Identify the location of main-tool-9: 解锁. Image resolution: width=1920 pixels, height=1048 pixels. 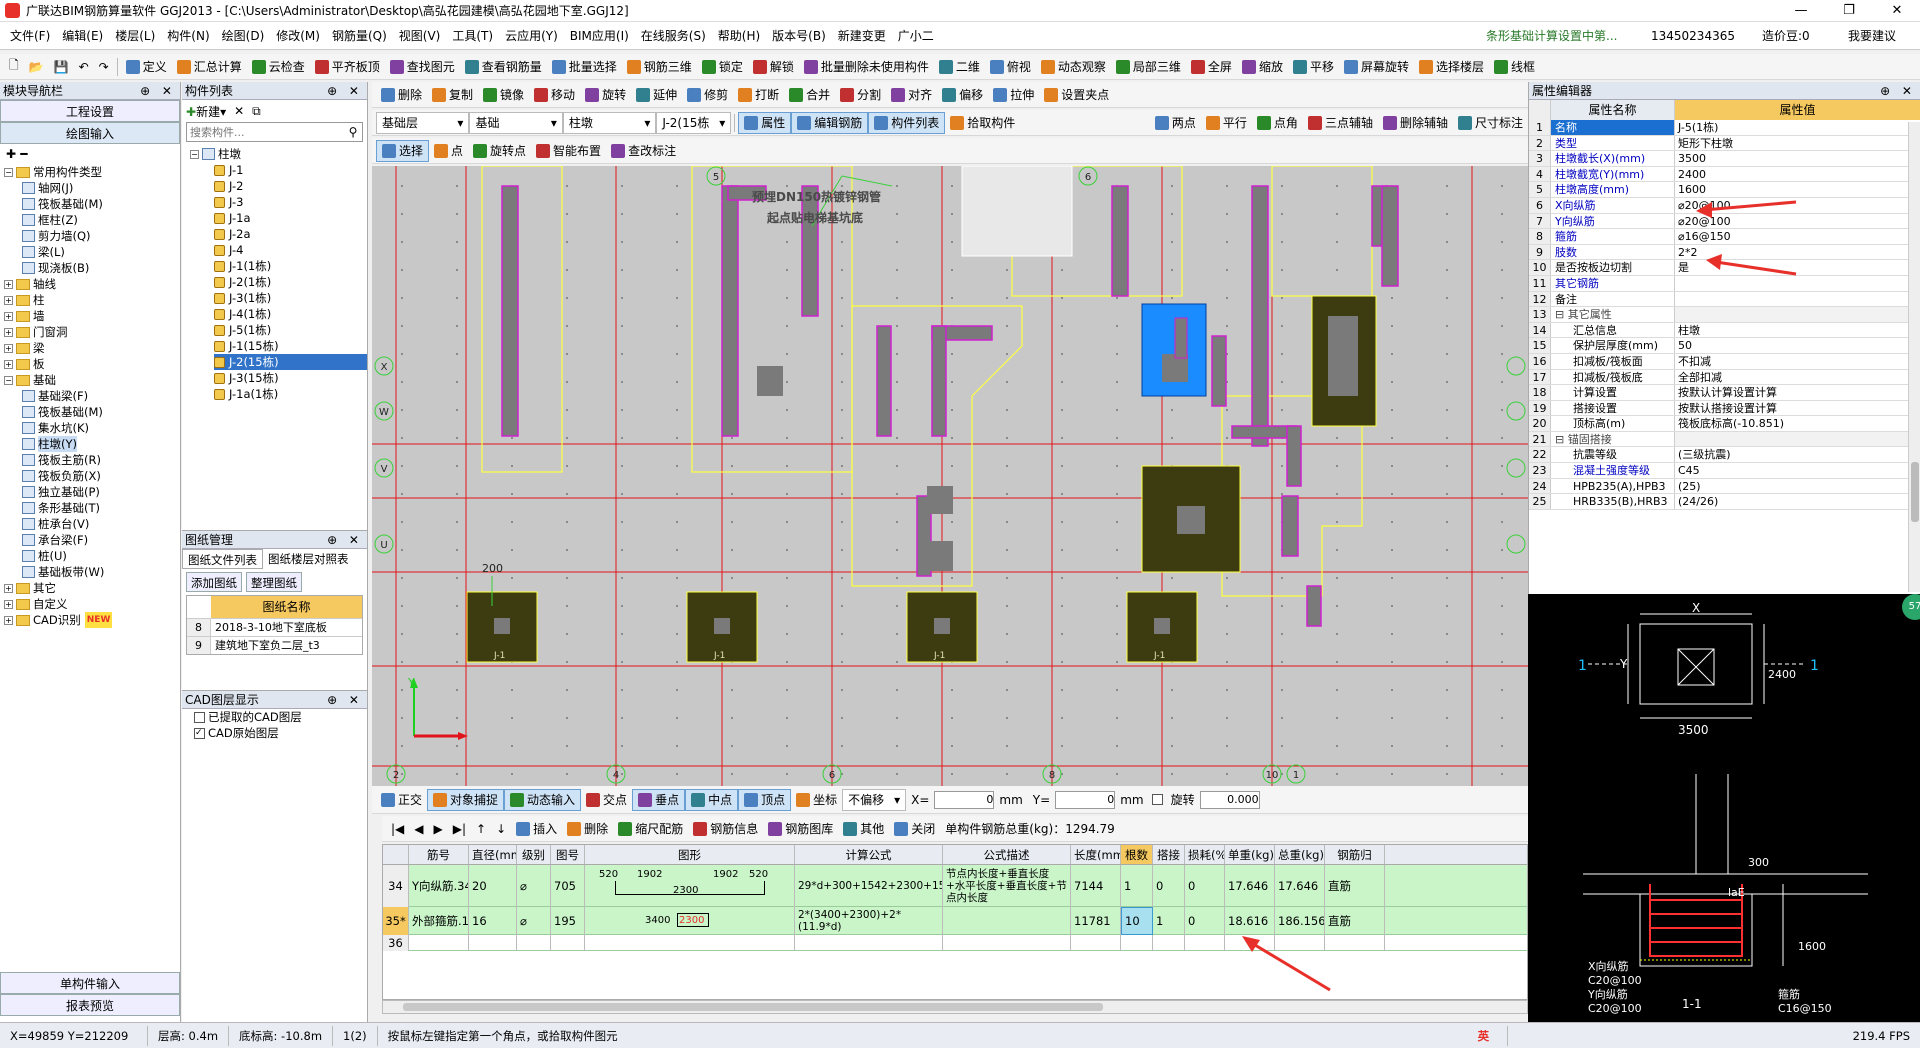
(773, 67).